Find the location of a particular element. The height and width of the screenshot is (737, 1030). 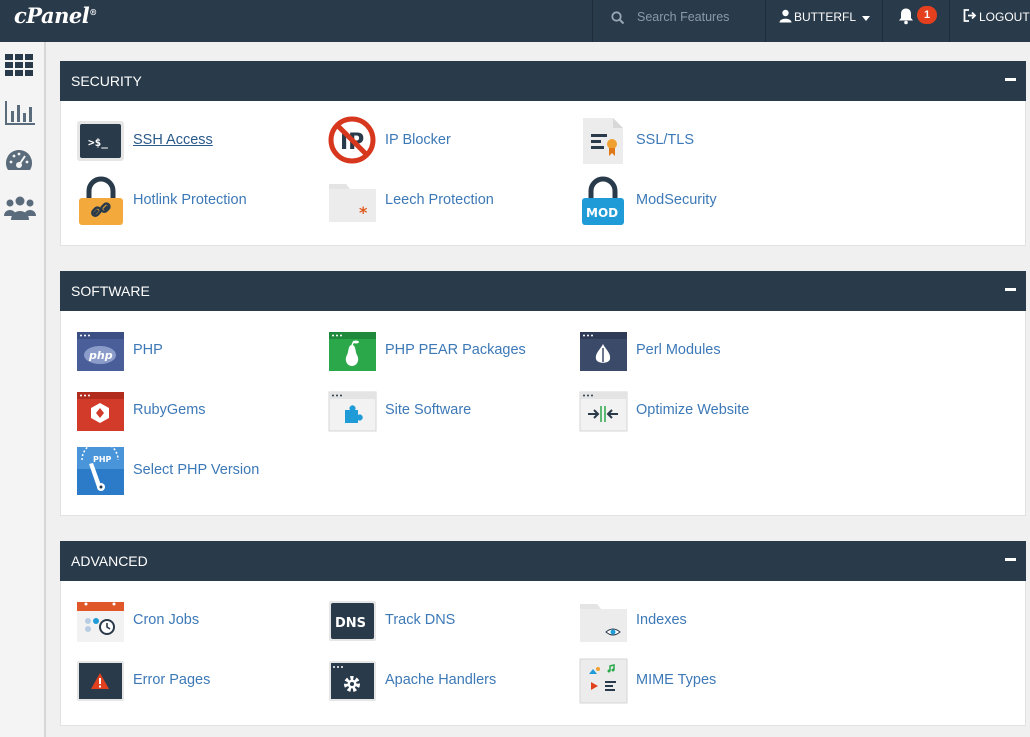

users-icon is located at coordinates (20, 208).